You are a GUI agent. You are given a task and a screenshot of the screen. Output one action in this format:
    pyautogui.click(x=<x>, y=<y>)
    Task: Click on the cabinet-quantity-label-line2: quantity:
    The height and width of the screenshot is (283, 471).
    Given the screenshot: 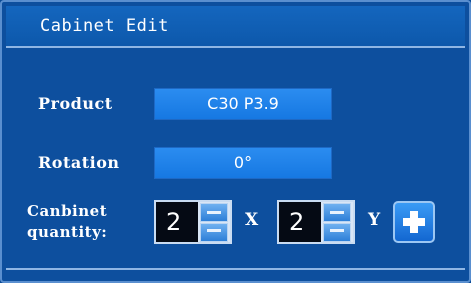 What is the action you would take?
    pyautogui.click(x=67, y=232)
    